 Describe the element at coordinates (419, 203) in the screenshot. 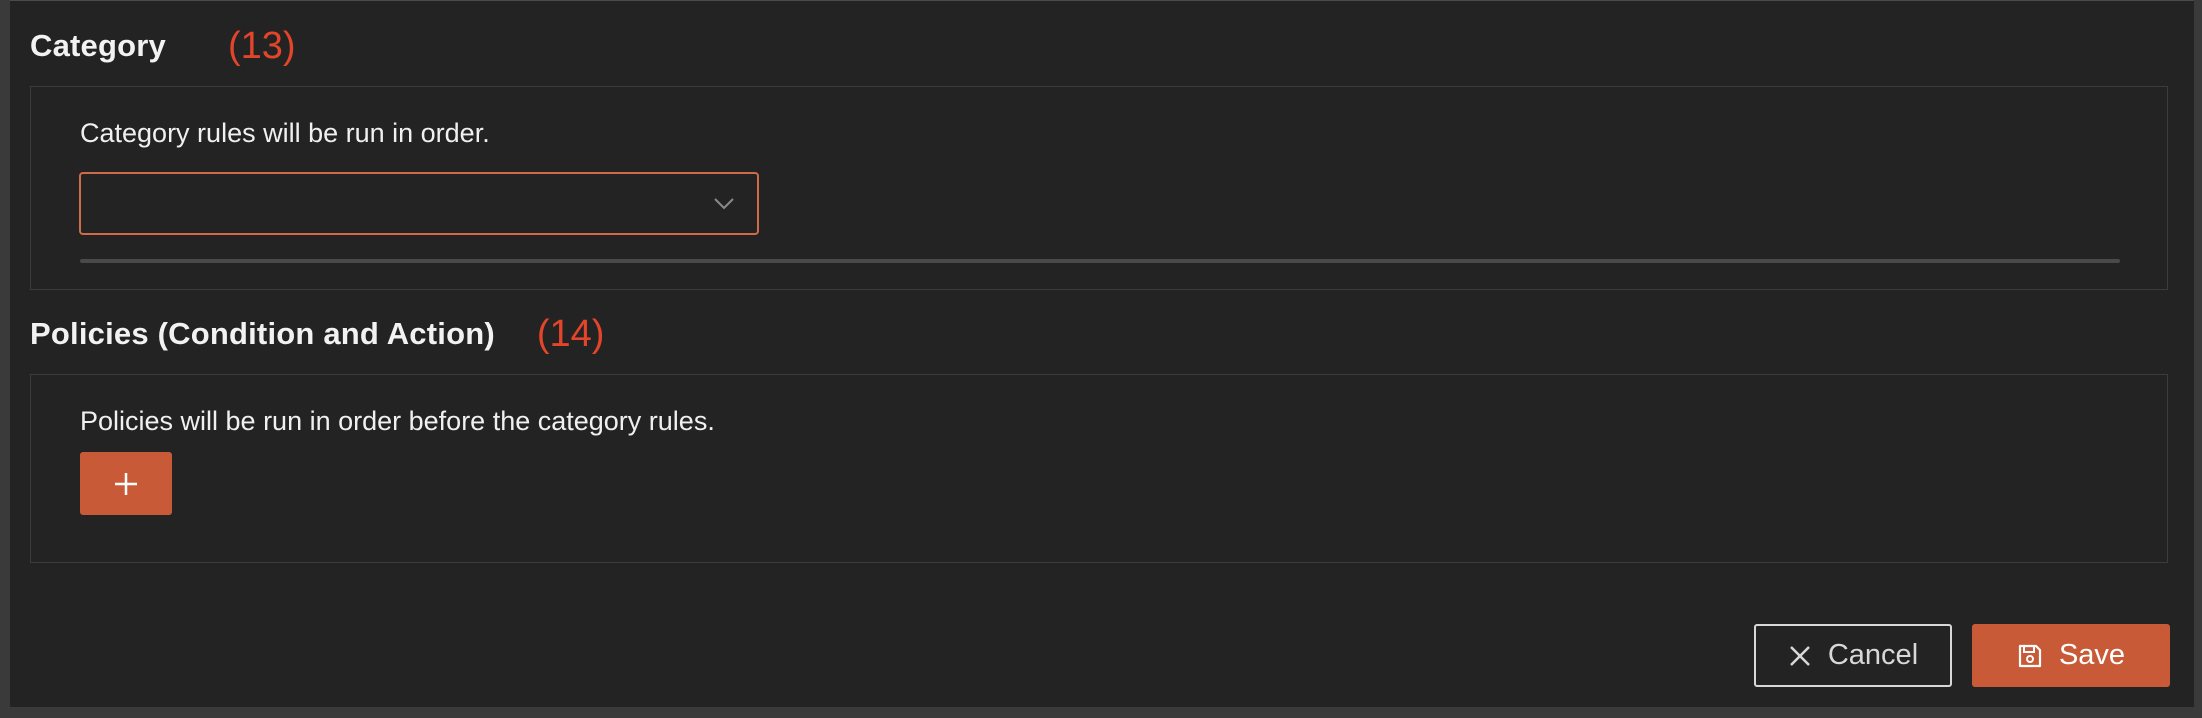

I see `category-rule-select` at that location.